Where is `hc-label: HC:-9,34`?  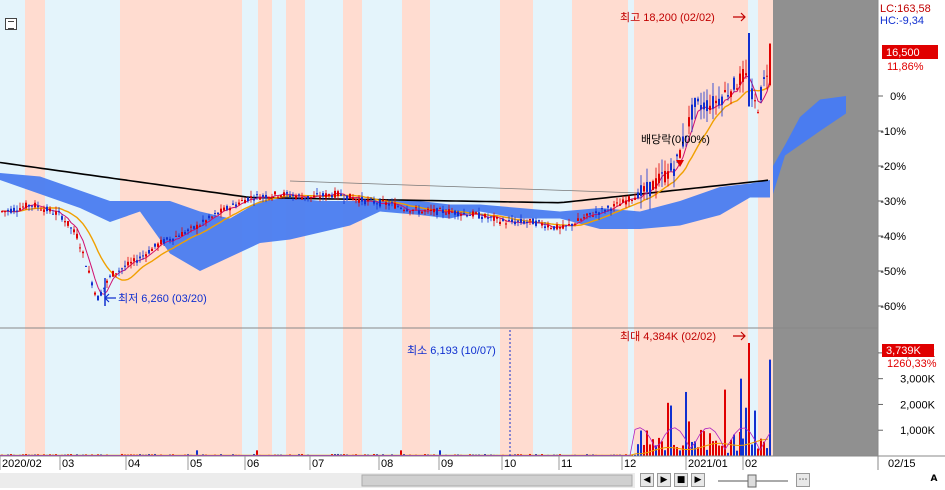
hc-label: HC:-9,34 is located at coordinates (902, 21).